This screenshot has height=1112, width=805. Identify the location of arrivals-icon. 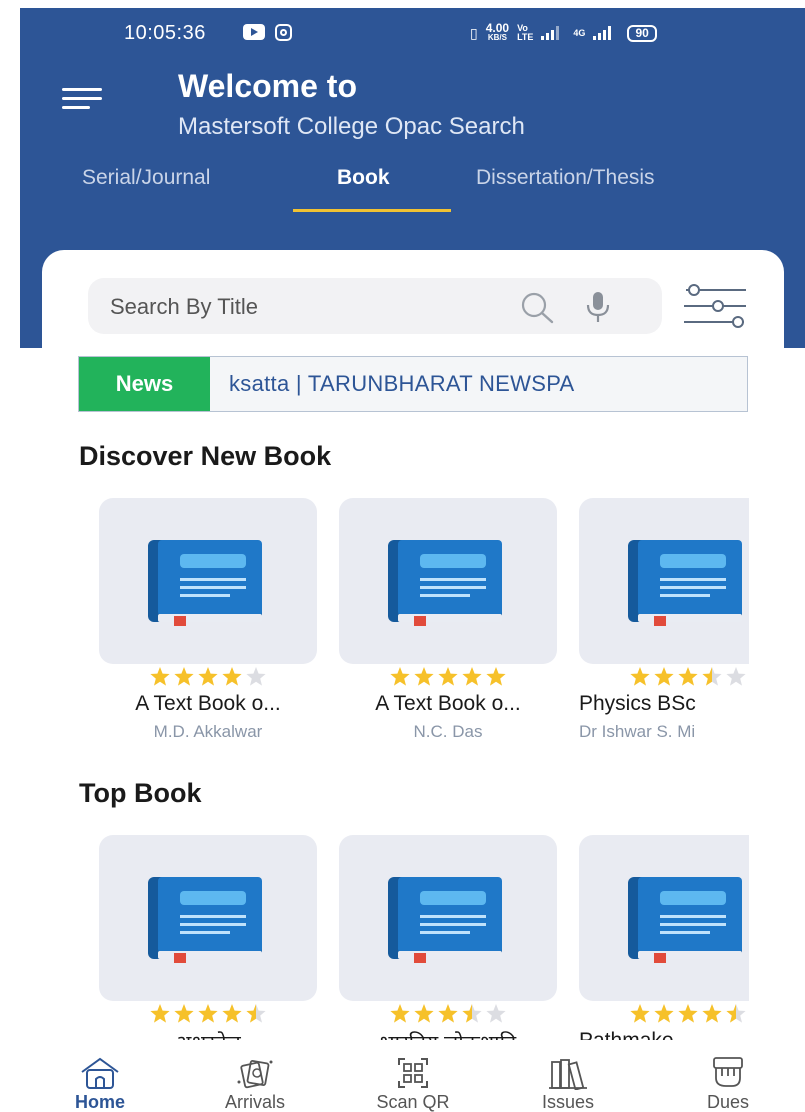
(255, 1074).